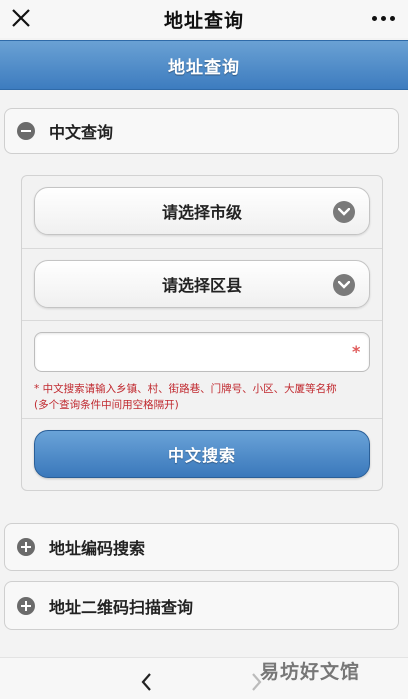  What do you see at coordinates (201, 547) in the screenshot?
I see `section-code-search-header: 地址编码搜索` at bounding box center [201, 547].